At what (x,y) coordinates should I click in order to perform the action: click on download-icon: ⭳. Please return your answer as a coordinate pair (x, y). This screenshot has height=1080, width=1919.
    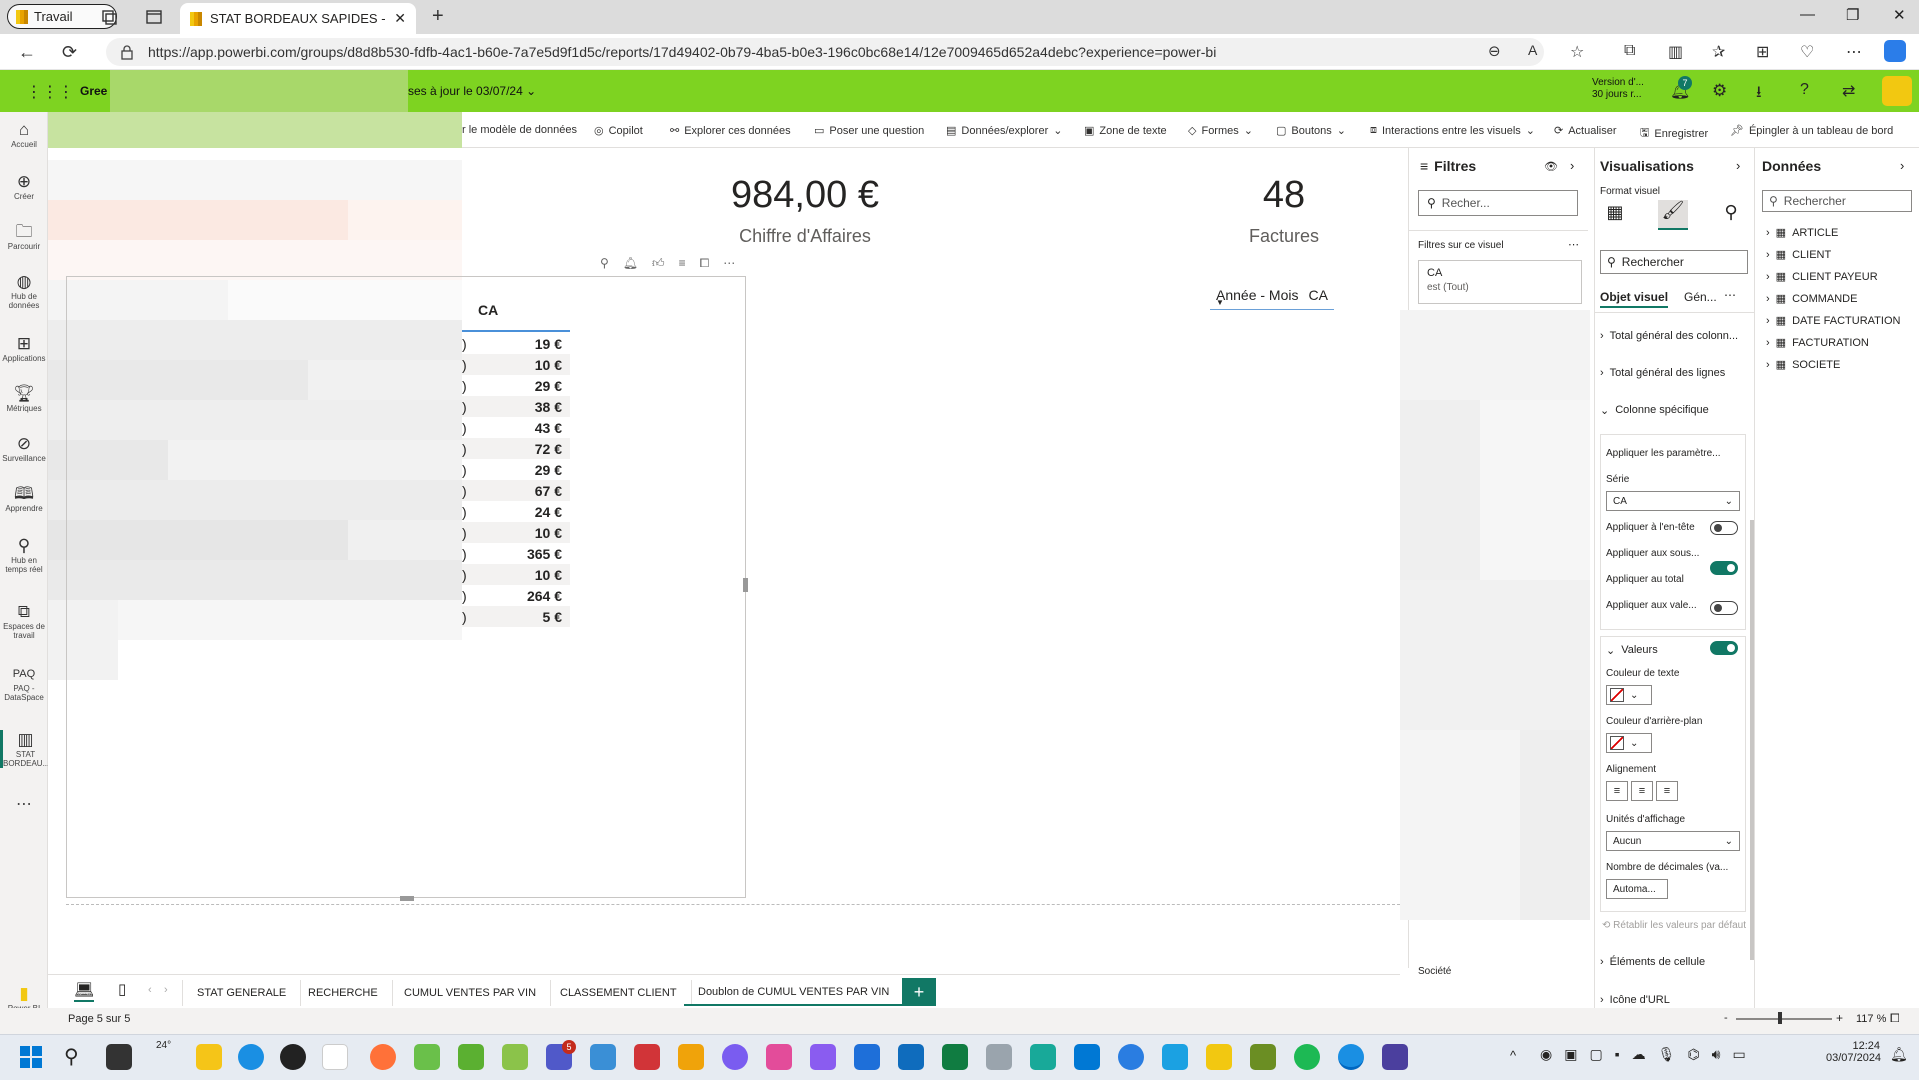
    Looking at the image, I should click on (1759, 94).